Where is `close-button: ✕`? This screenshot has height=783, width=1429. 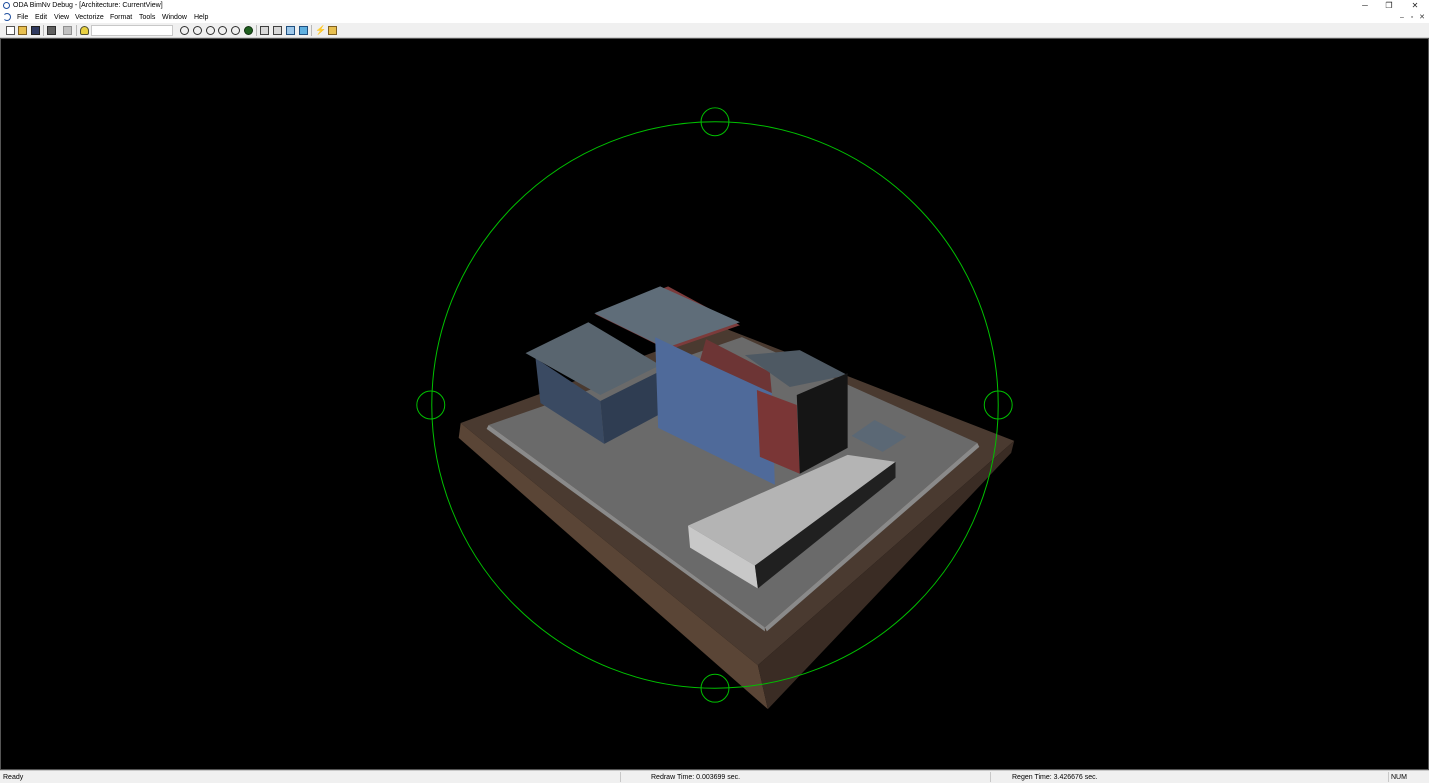 close-button: ✕ is located at coordinates (1415, 6).